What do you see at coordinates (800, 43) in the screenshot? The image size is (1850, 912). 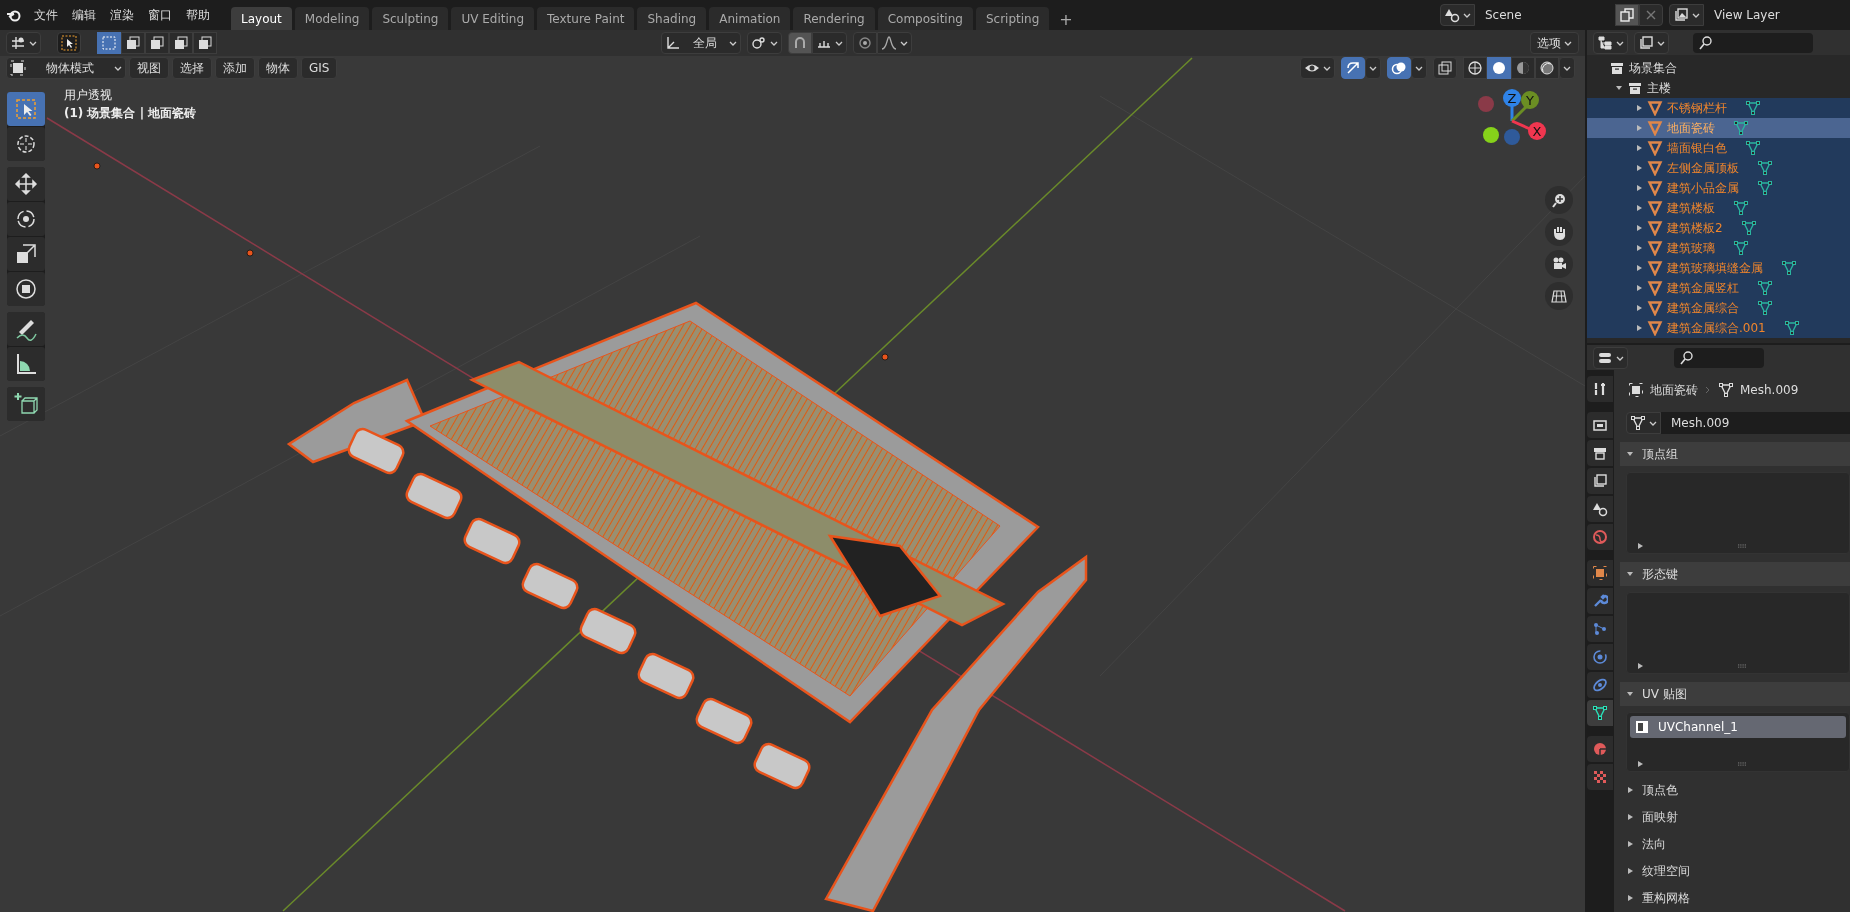 I see `snap-toggle` at bounding box center [800, 43].